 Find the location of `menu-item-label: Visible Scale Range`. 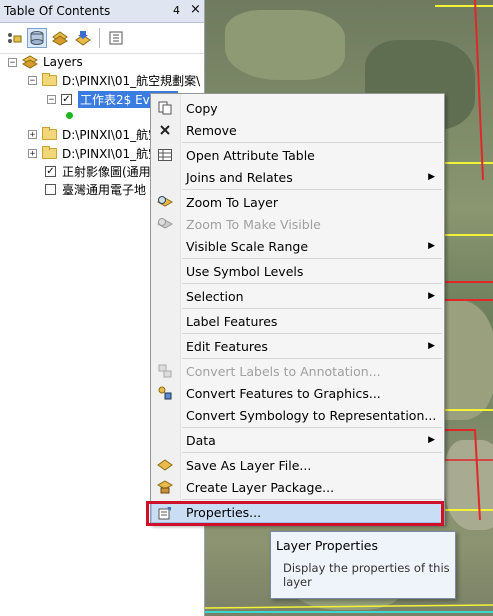

menu-item-label: Visible Scale Range is located at coordinates (247, 246).